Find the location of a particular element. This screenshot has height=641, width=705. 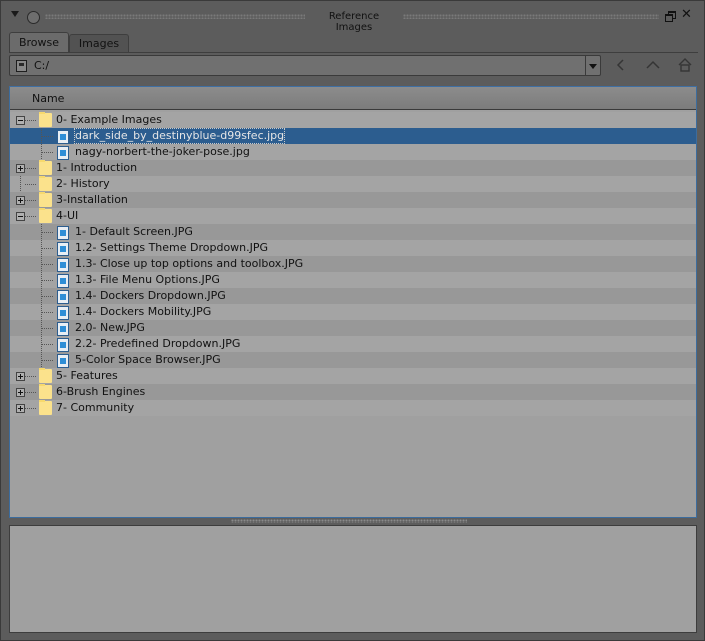

tree-folder-row: 2- History is located at coordinates (353, 184).